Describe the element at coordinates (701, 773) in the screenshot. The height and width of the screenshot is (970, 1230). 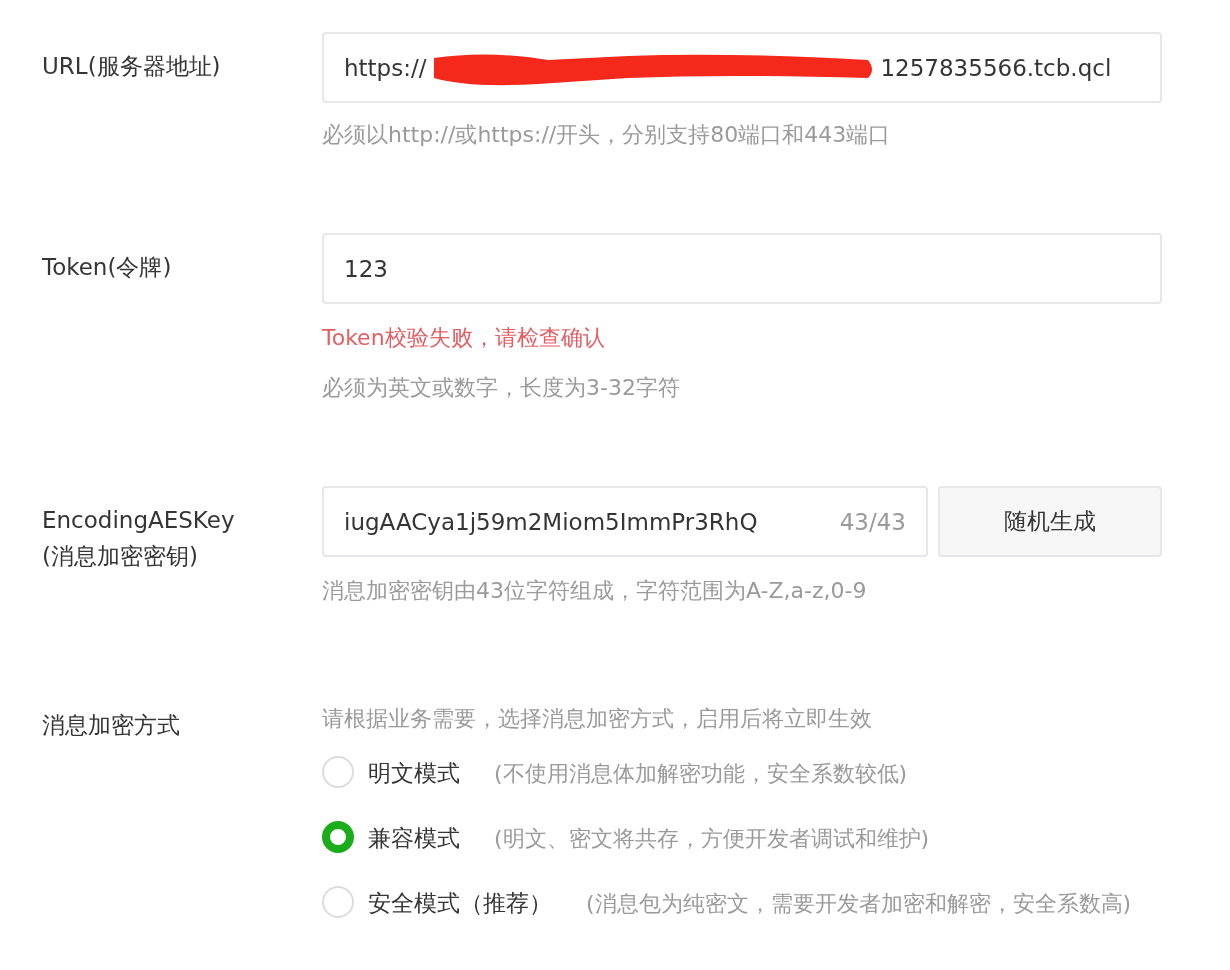
I see `option-description: (不使用消息体加解密功能，安全系数较低)` at that location.